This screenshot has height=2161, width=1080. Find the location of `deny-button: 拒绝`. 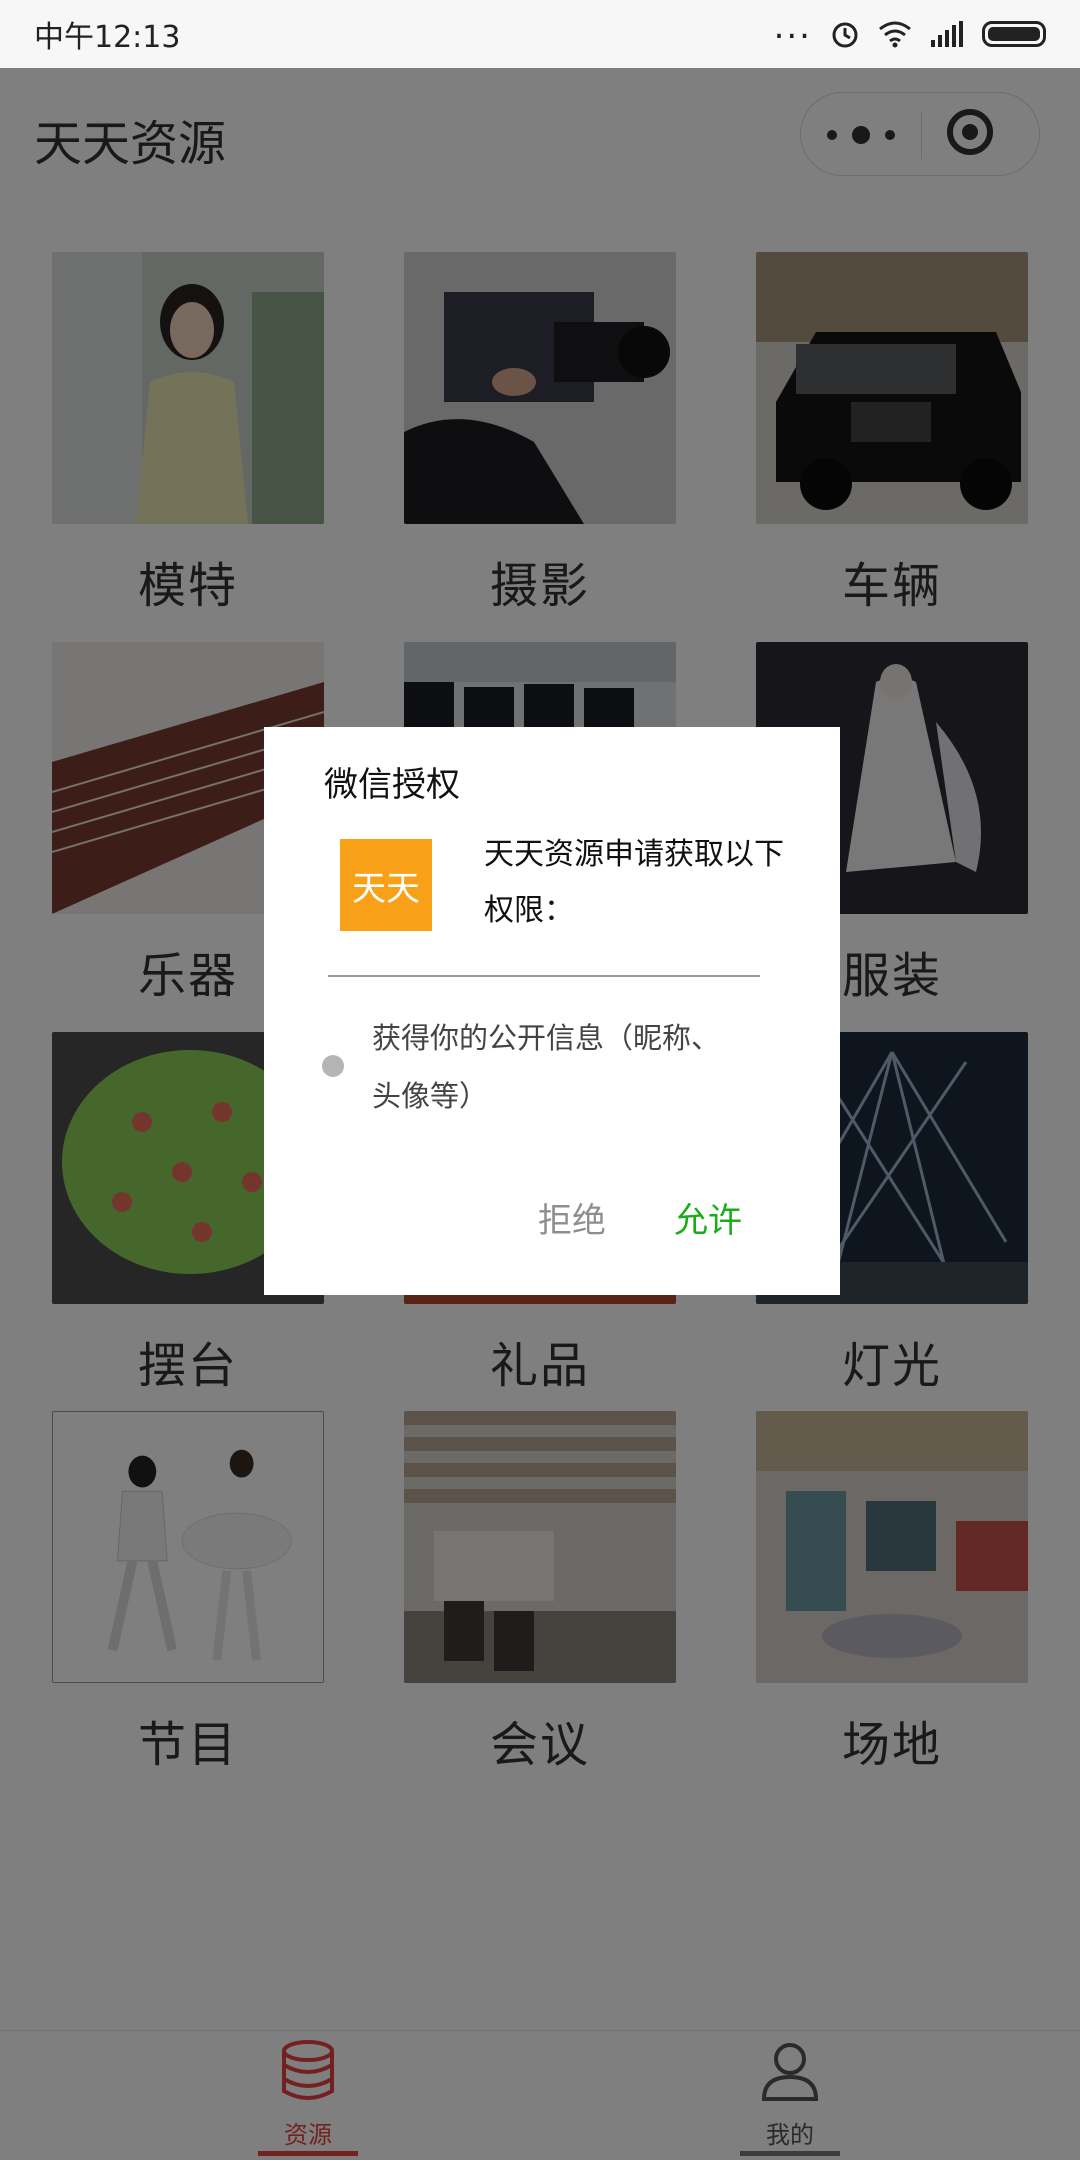

deny-button: 拒绝 is located at coordinates (572, 1217).